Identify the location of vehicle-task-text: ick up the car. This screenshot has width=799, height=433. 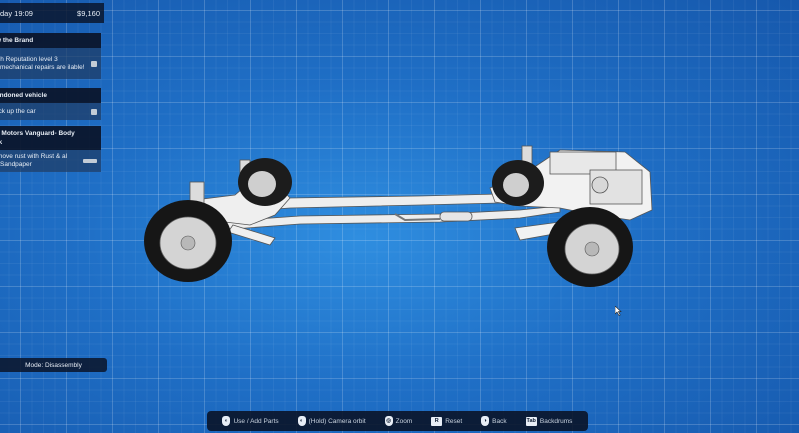
(18, 111).